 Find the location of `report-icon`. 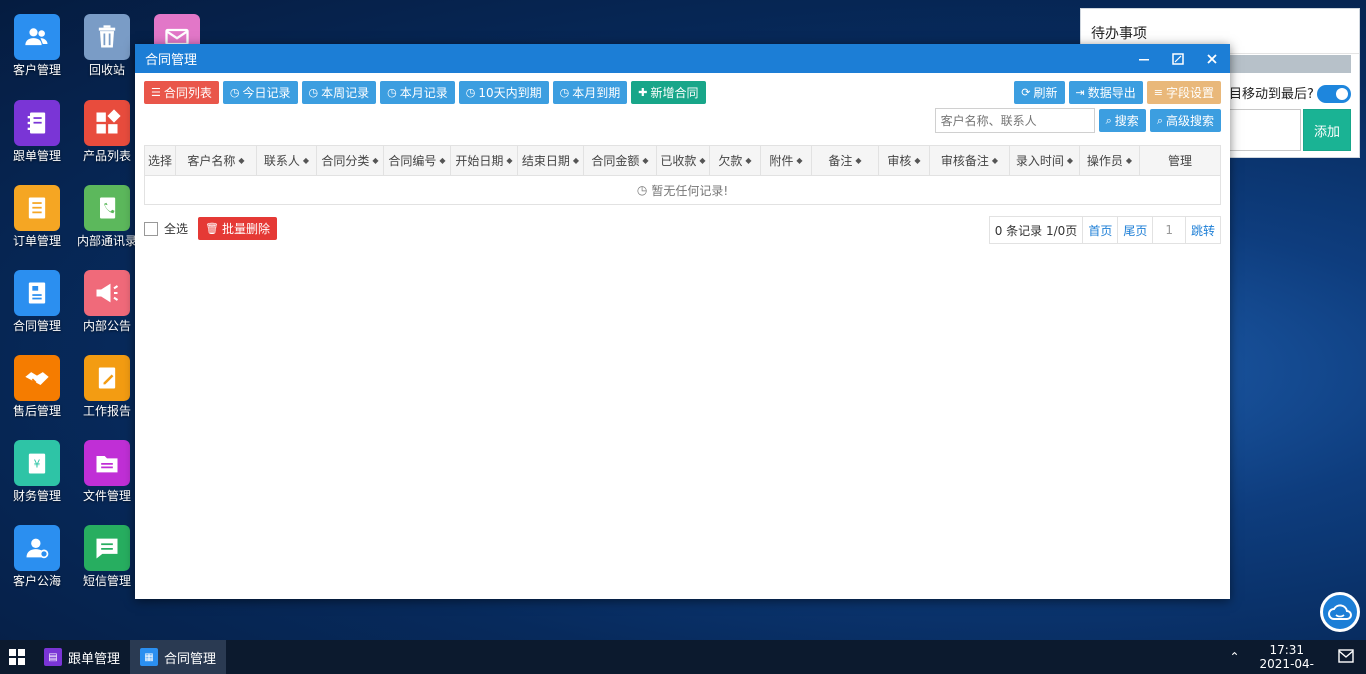

report-icon is located at coordinates (107, 378).